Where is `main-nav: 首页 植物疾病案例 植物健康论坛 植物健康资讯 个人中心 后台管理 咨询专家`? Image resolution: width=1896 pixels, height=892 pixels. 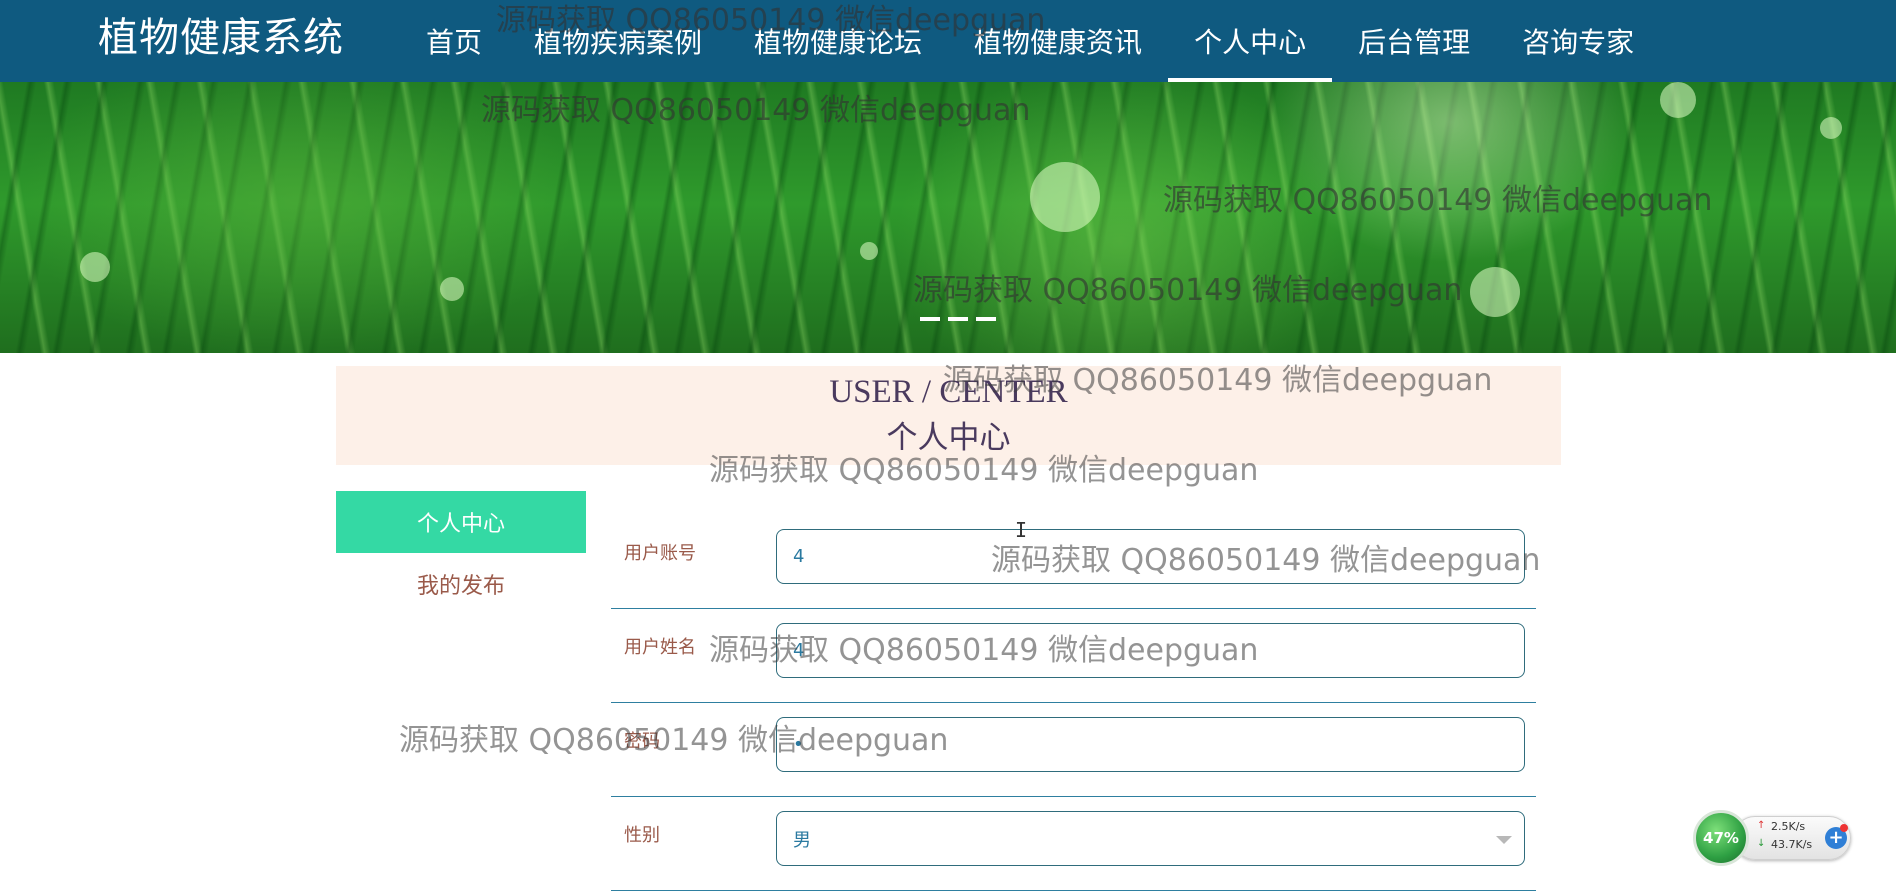
main-nav: 首页 植物疾病案例 植物健康论坛 植物健康资讯 个人中心 后台管理 咨询专家 is located at coordinates (1030, 41).